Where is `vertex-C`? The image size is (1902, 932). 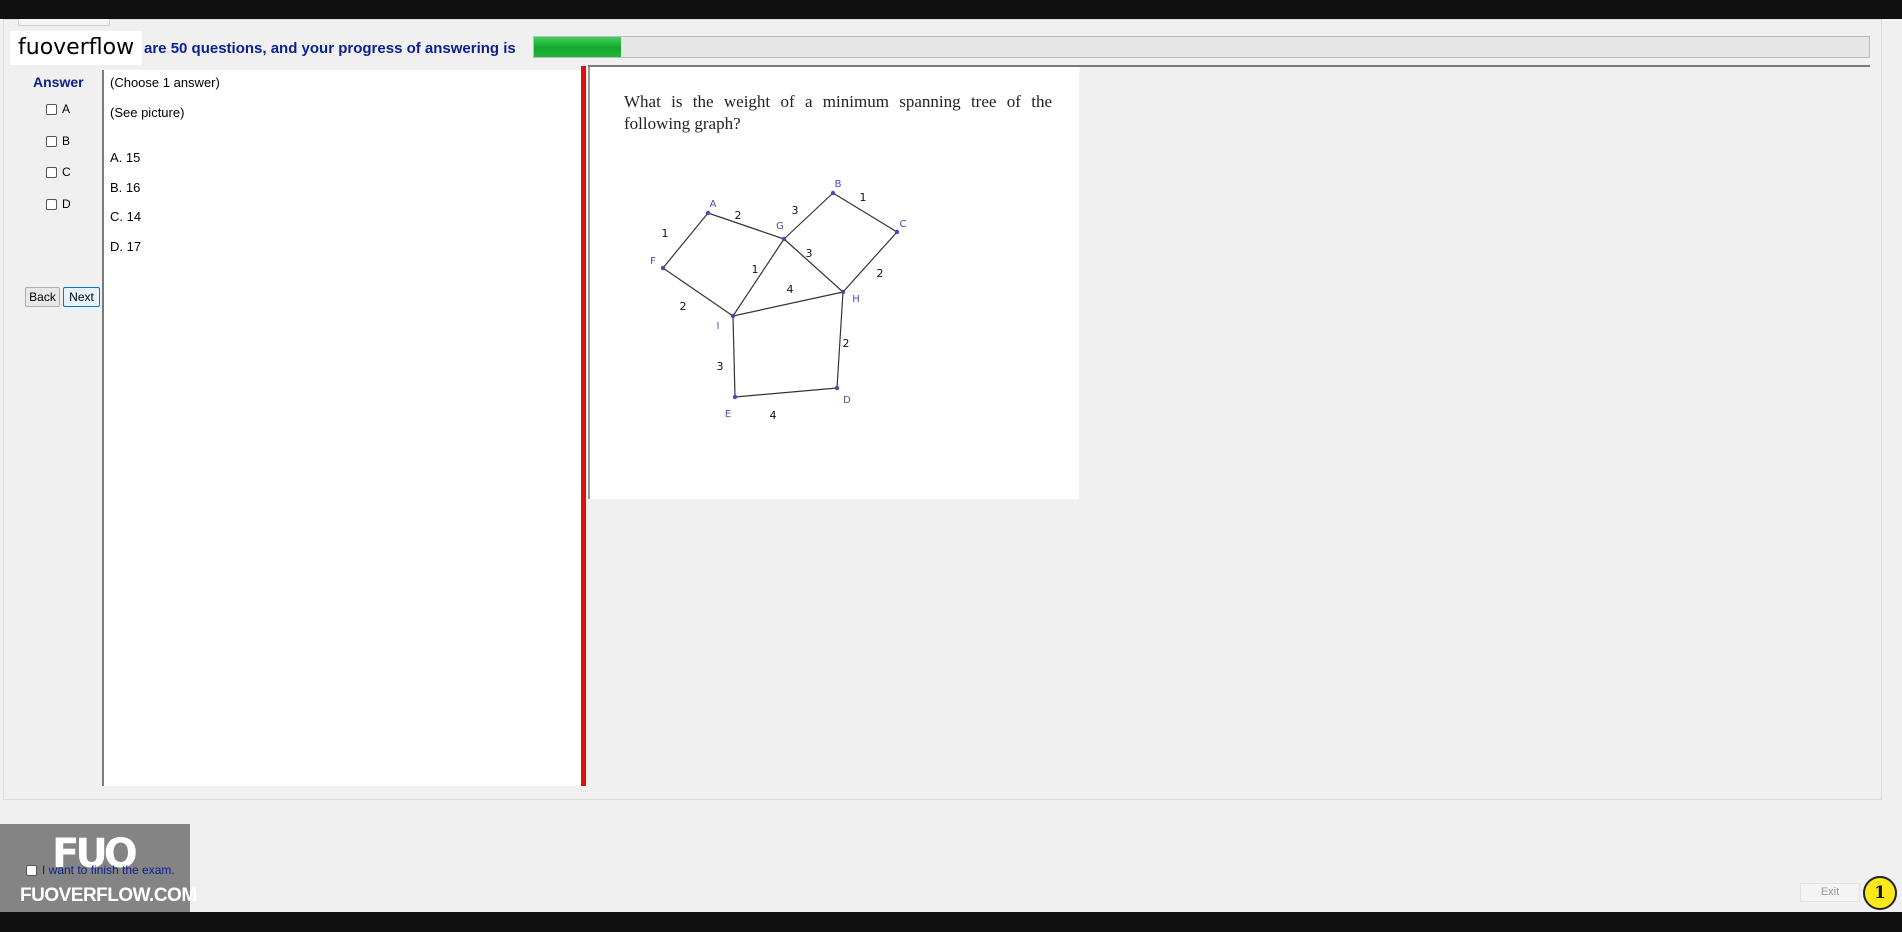 vertex-C is located at coordinates (897, 232).